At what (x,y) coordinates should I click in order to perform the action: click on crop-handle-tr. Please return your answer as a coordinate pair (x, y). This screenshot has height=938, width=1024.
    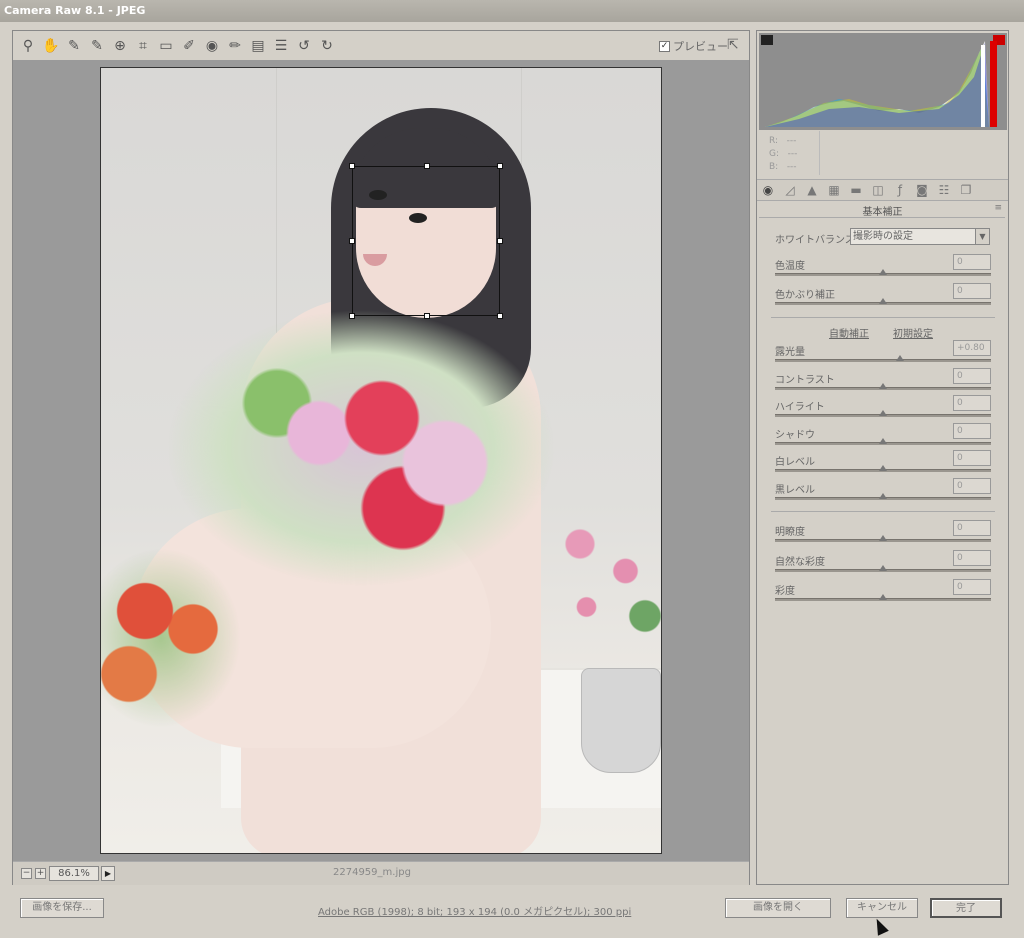
    Looking at the image, I should click on (500, 166).